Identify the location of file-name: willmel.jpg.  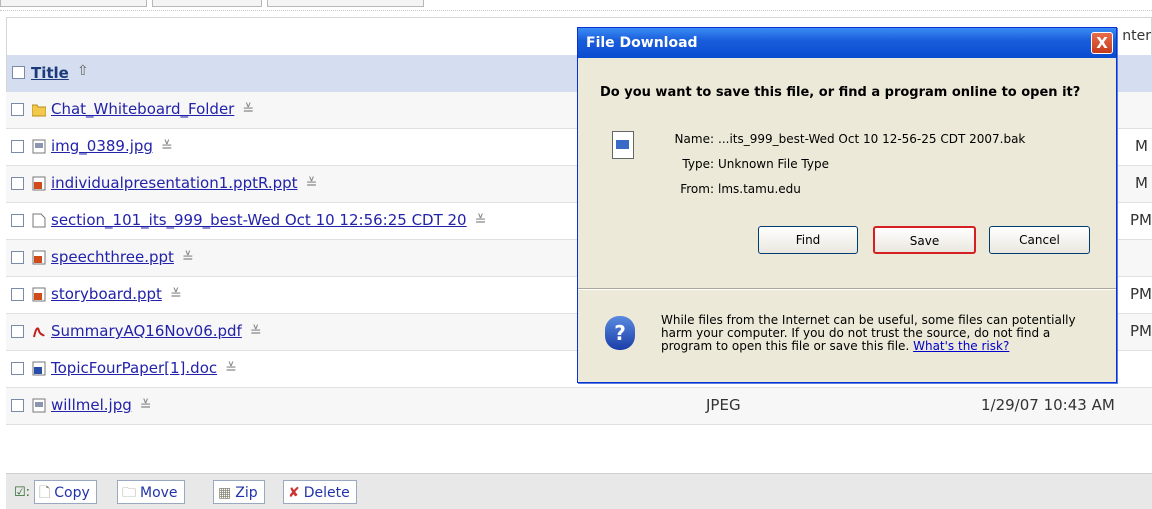
(91, 405).